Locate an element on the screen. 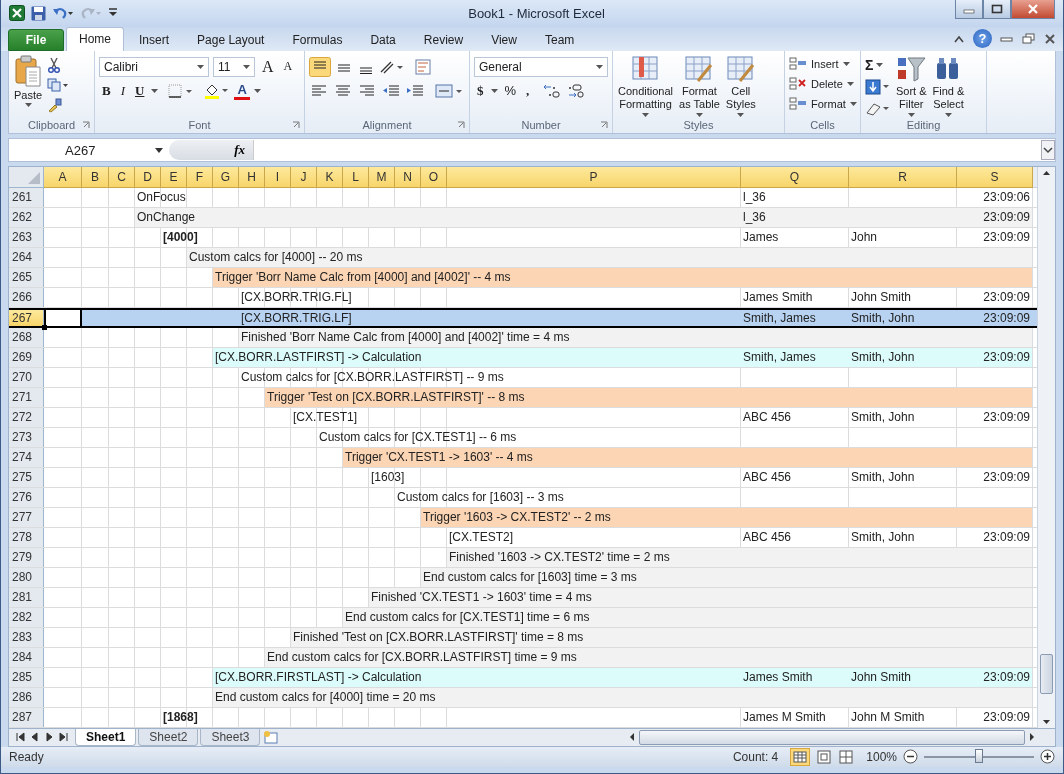 The height and width of the screenshot is (774, 1064). column-header: Q is located at coordinates (795, 177).